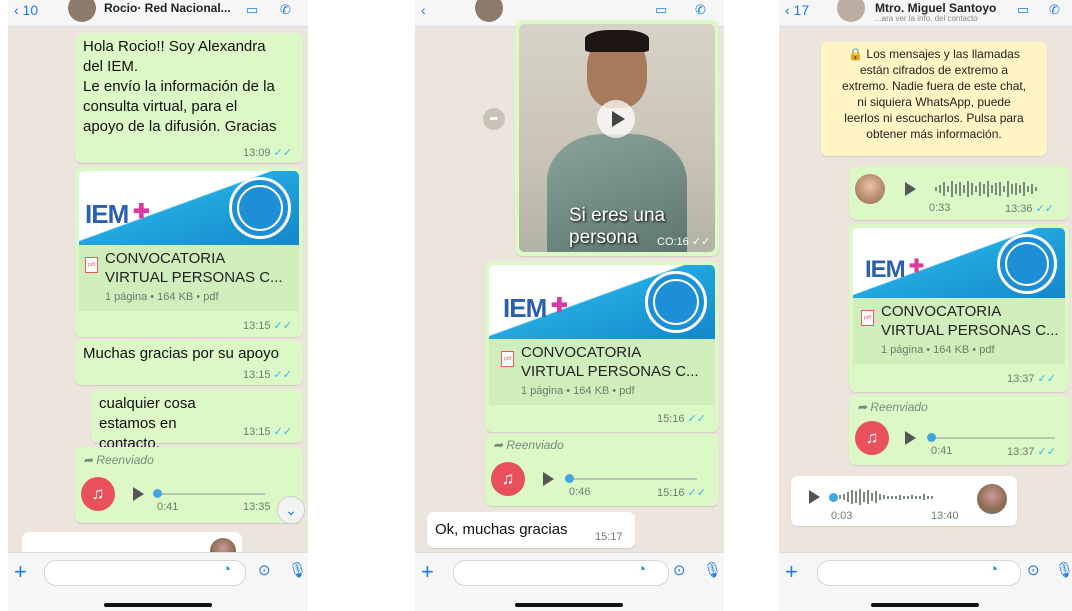 Image resolution: width=1072 pixels, height=611 pixels. I want to click on video-message: Si eres una persona CO:16 ✓✓, so click(617, 138).